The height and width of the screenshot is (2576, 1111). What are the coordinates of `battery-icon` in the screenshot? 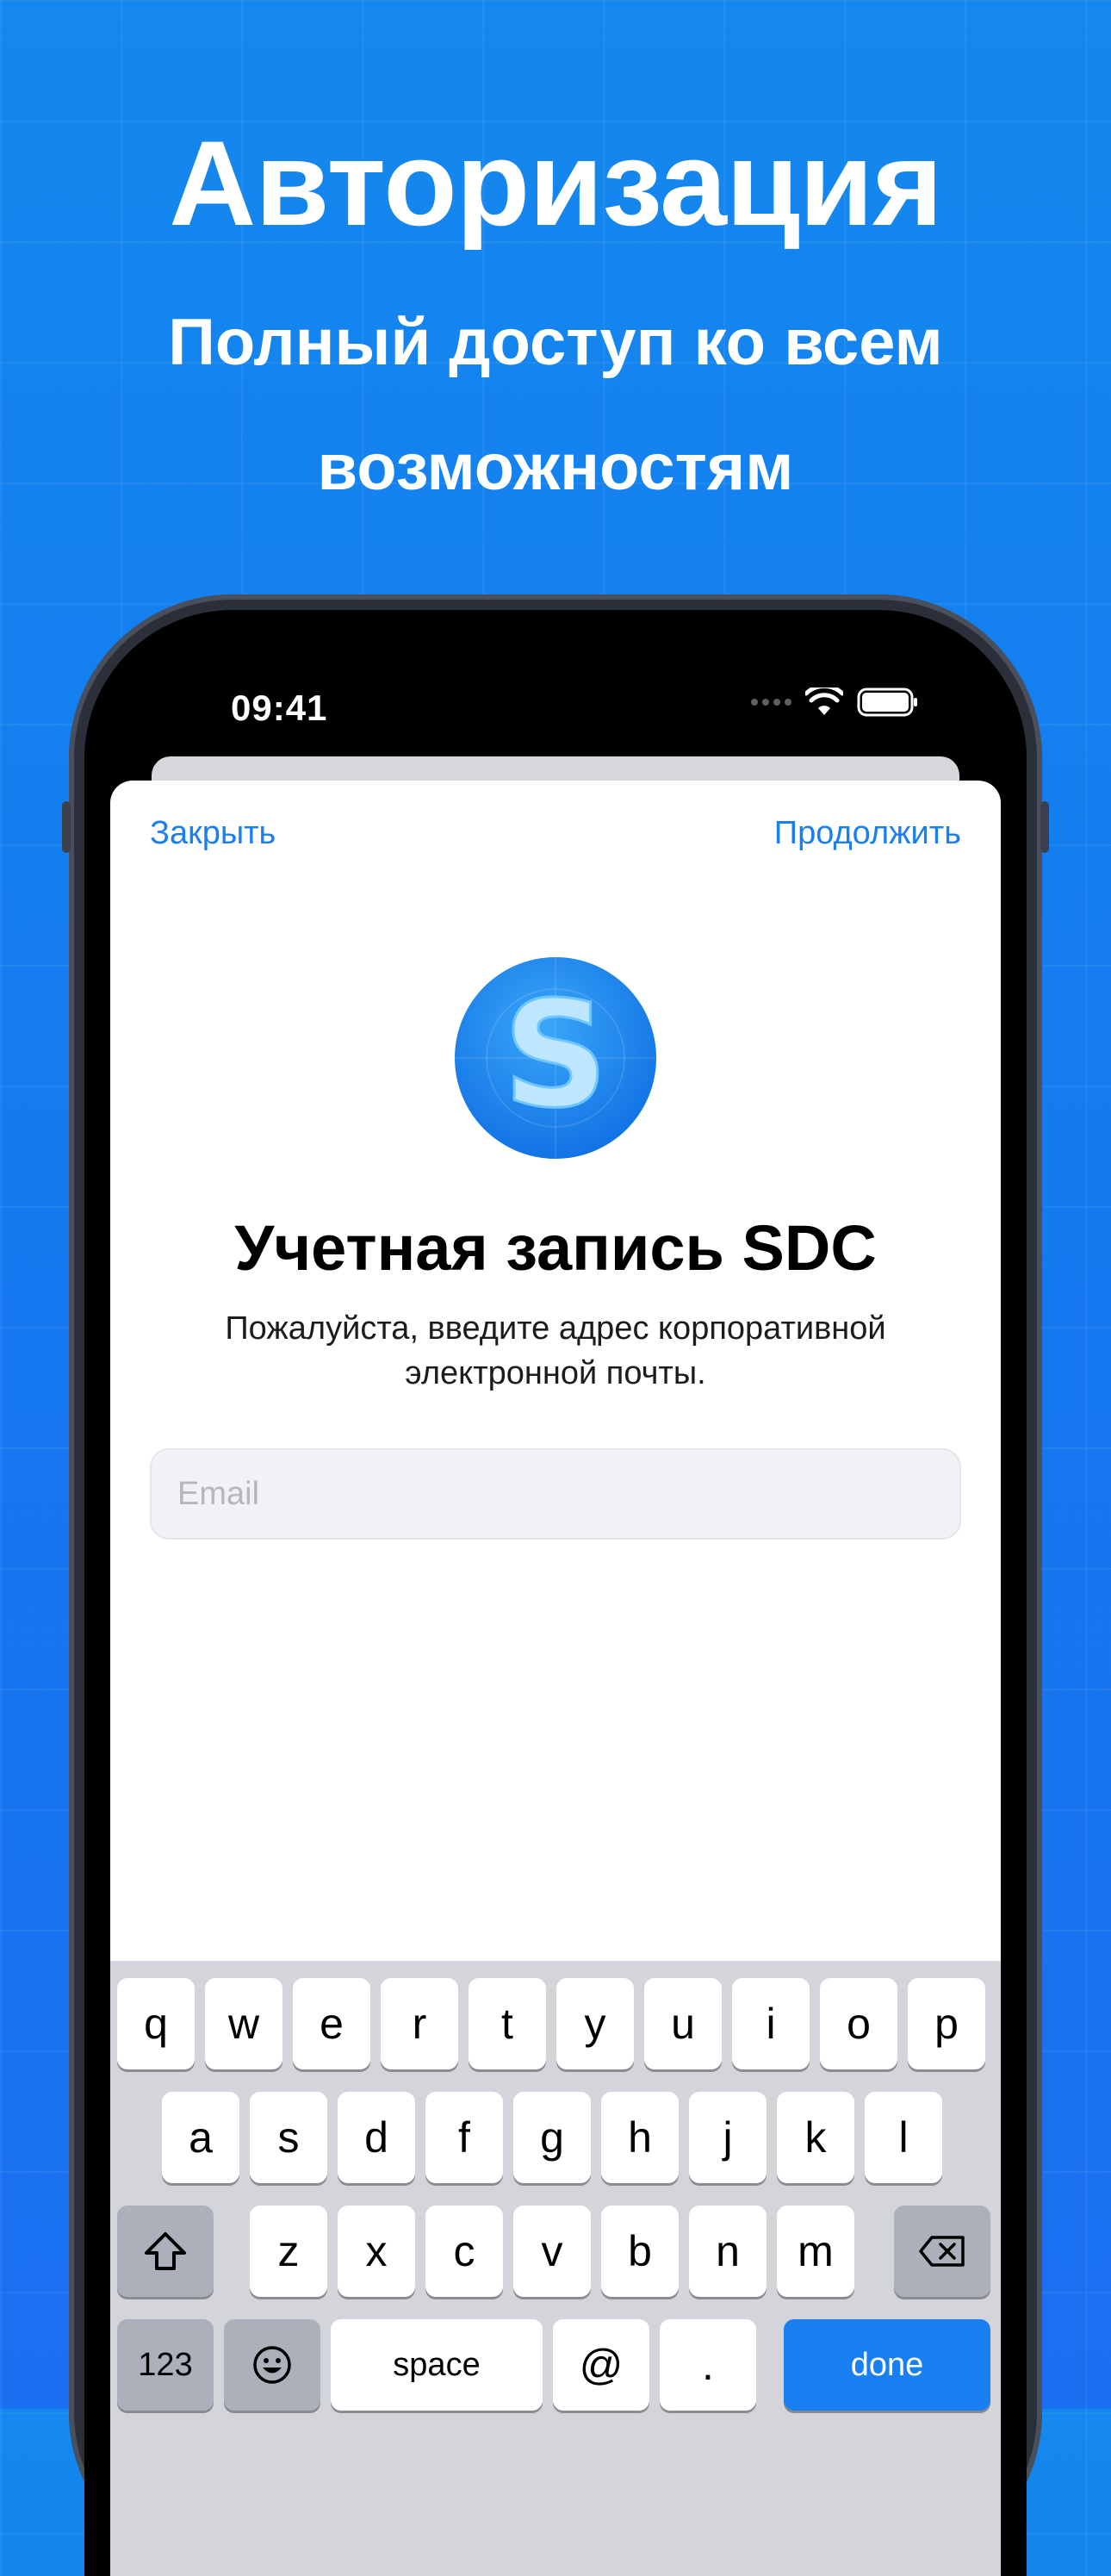 It's located at (887, 703).